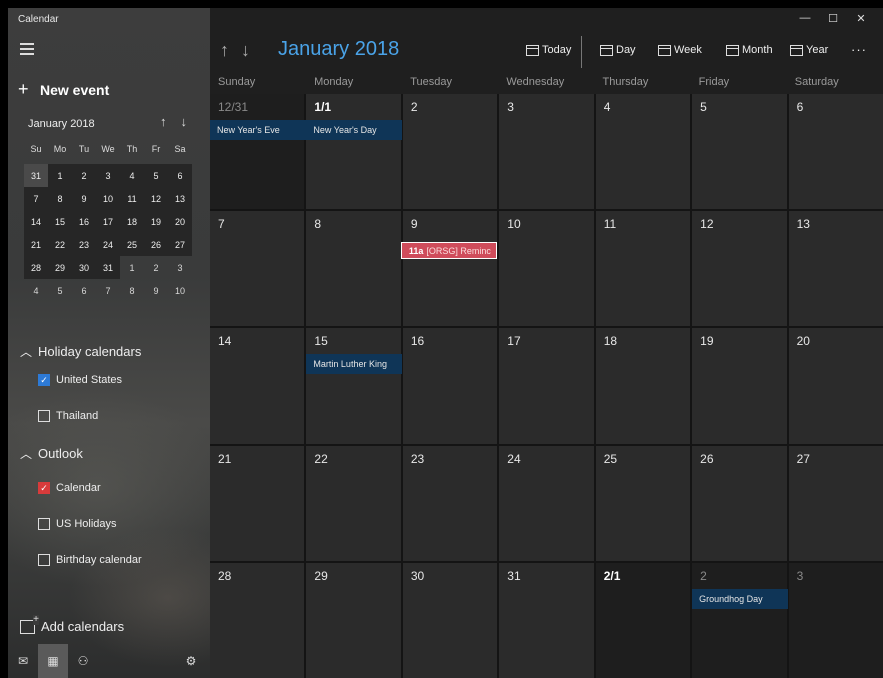  What do you see at coordinates (84, 221) in the screenshot?
I see `mini-calendar-day: 16` at bounding box center [84, 221].